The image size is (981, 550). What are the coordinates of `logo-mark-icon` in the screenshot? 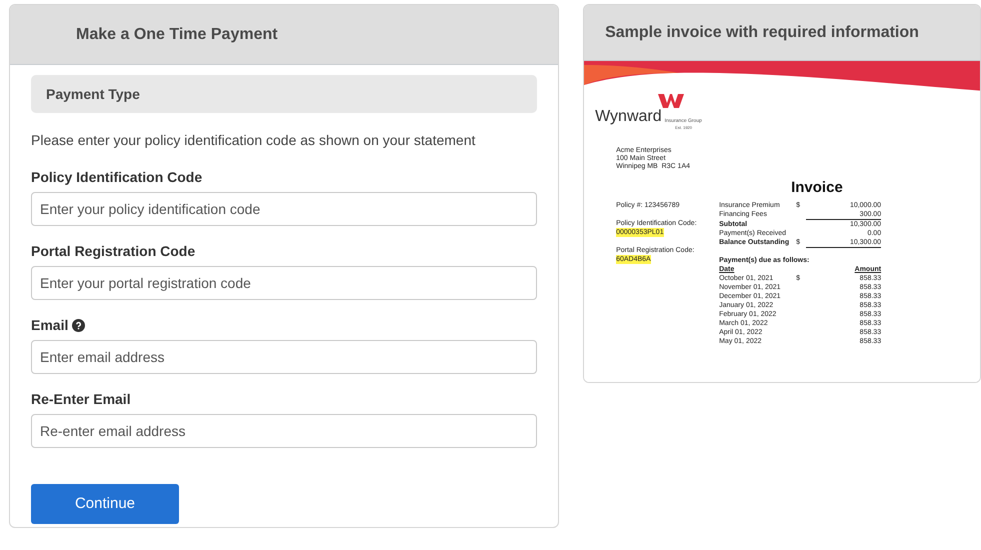 It's located at (671, 101).